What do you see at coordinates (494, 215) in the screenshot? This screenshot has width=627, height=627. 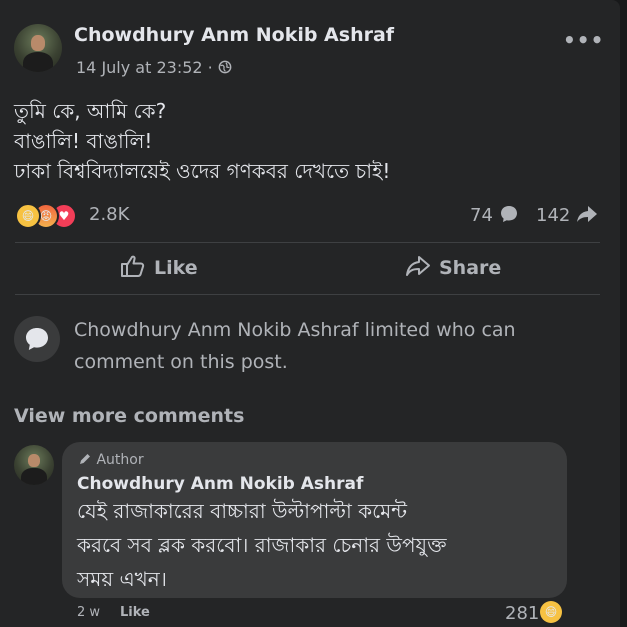 I see `comment-count: 74` at bounding box center [494, 215].